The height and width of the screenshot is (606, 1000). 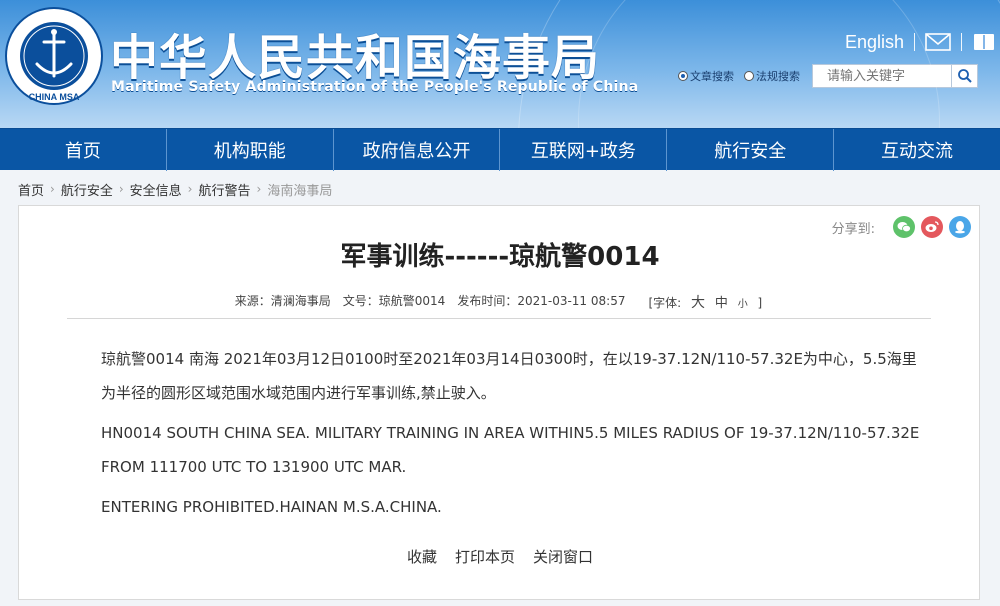 What do you see at coordinates (54, 56) in the screenshot?
I see `china-msa-logo-icon: CHINA MSA` at bounding box center [54, 56].